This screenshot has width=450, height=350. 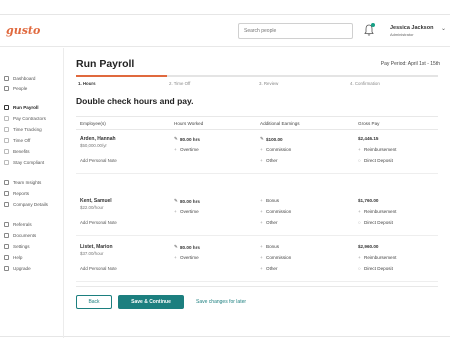 I want to click on sidebar-item-stay-compliant: Stay Compliant, so click(x=24, y=162).